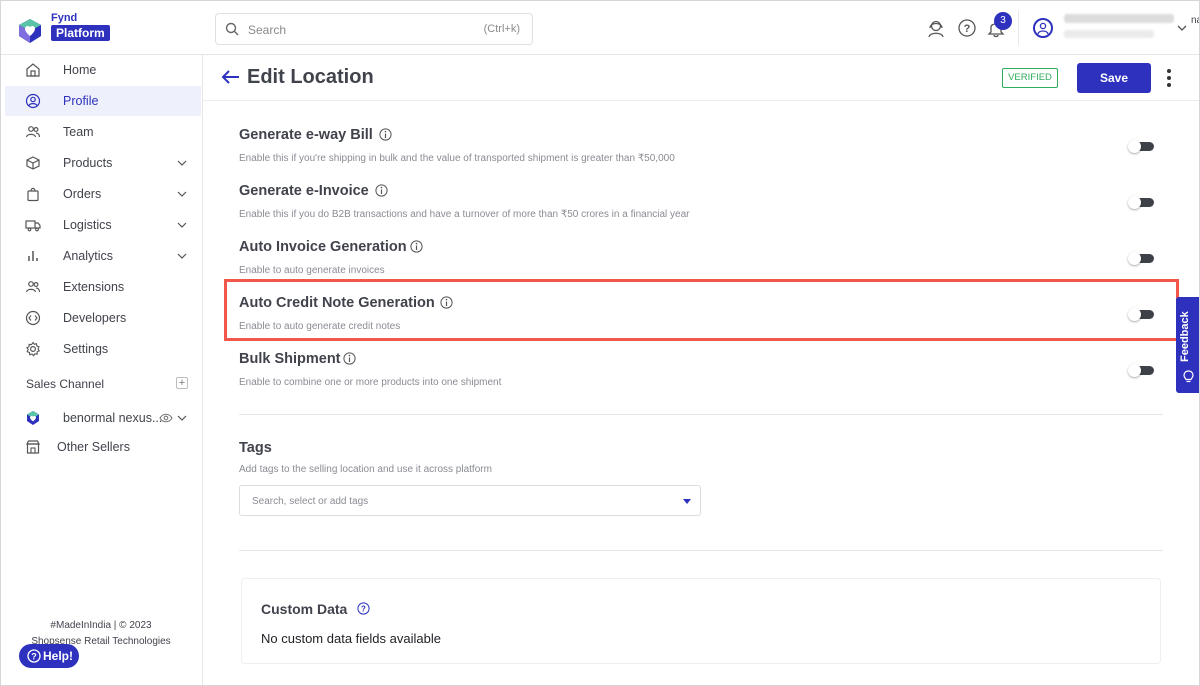 The height and width of the screenshot is (686, 1200). What do you see at coordinates (351, 638) in the screenshot?
I see `custom-data-empty-text: No custom data fields available` at bounding box center [351, 638].